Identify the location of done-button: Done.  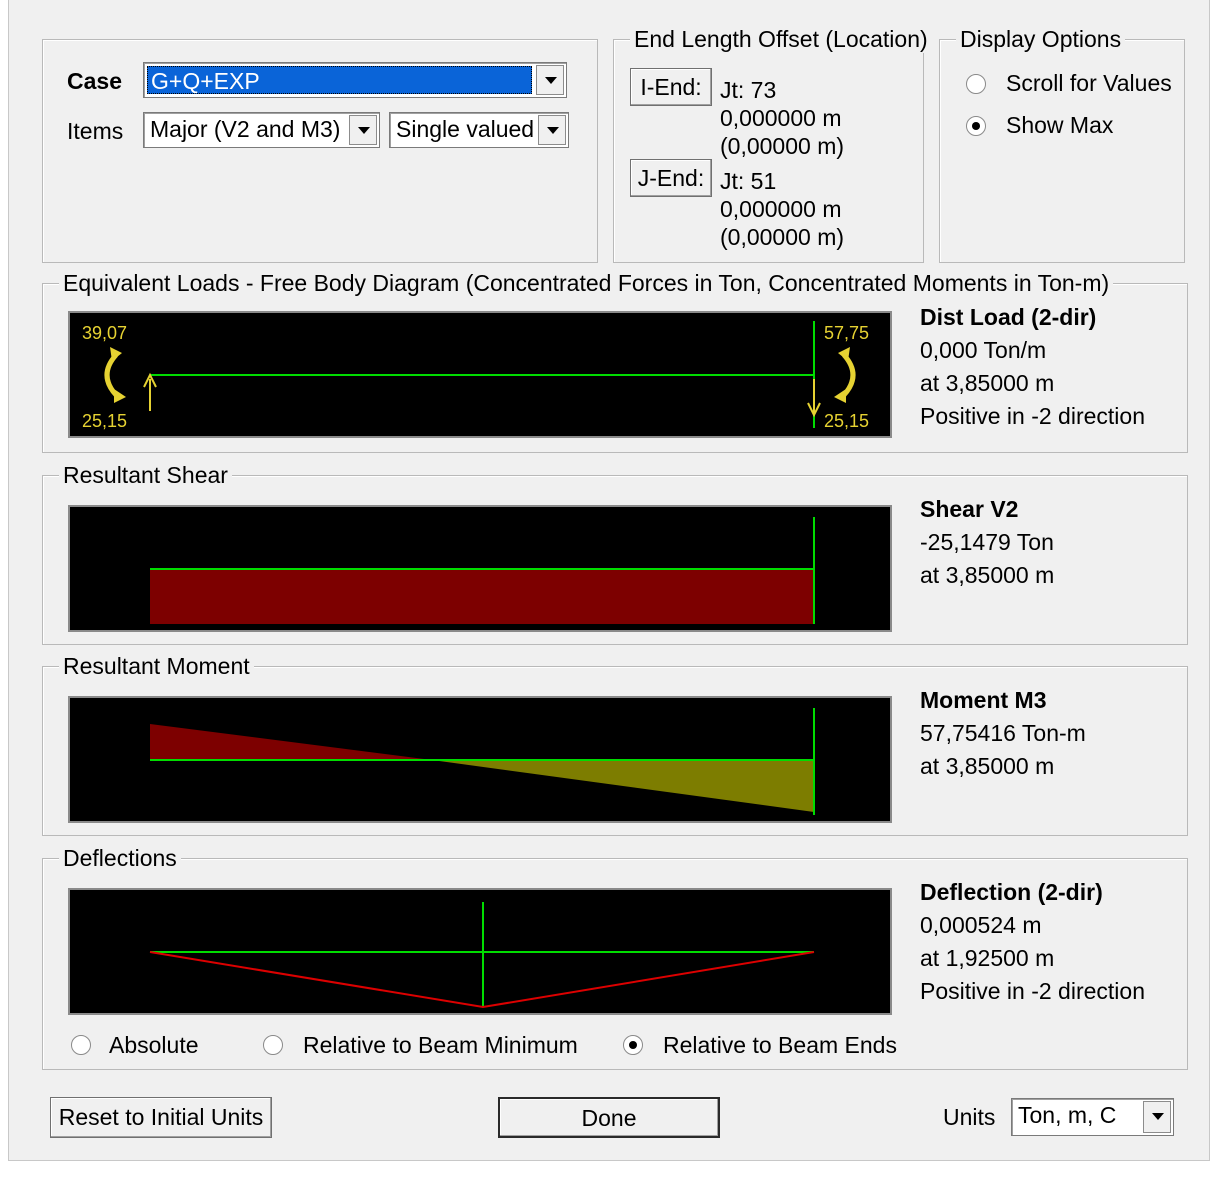
(609, 1117).